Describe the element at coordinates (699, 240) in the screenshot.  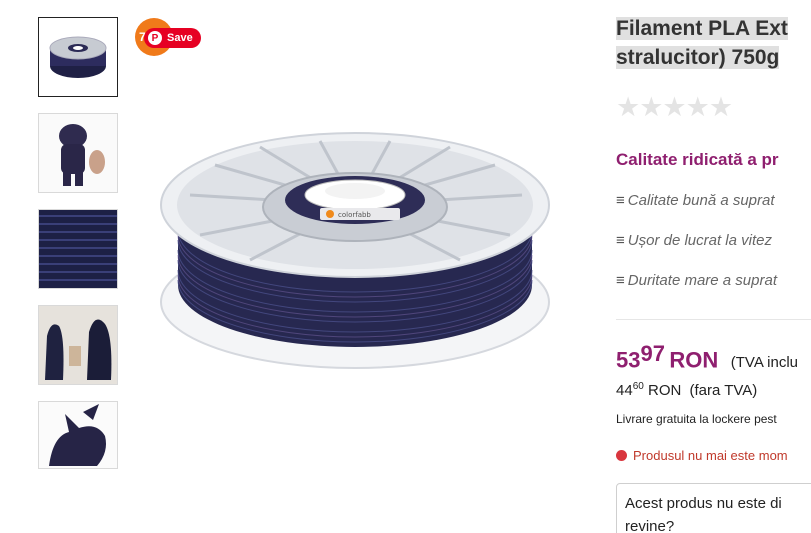
I see `feature-text: Ușor de lucrat la vitez` at that location.